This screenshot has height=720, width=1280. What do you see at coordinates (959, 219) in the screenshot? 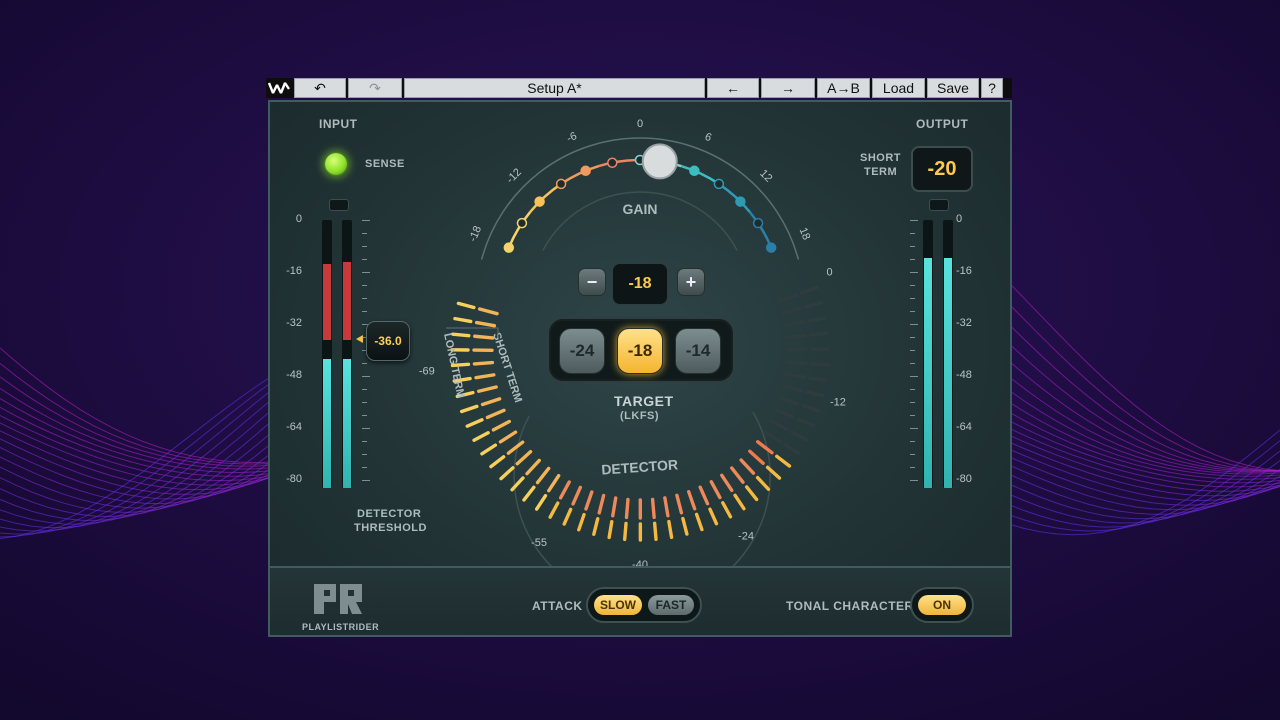
I see `output-scale-label: 0` at bounding box center [959, 219].